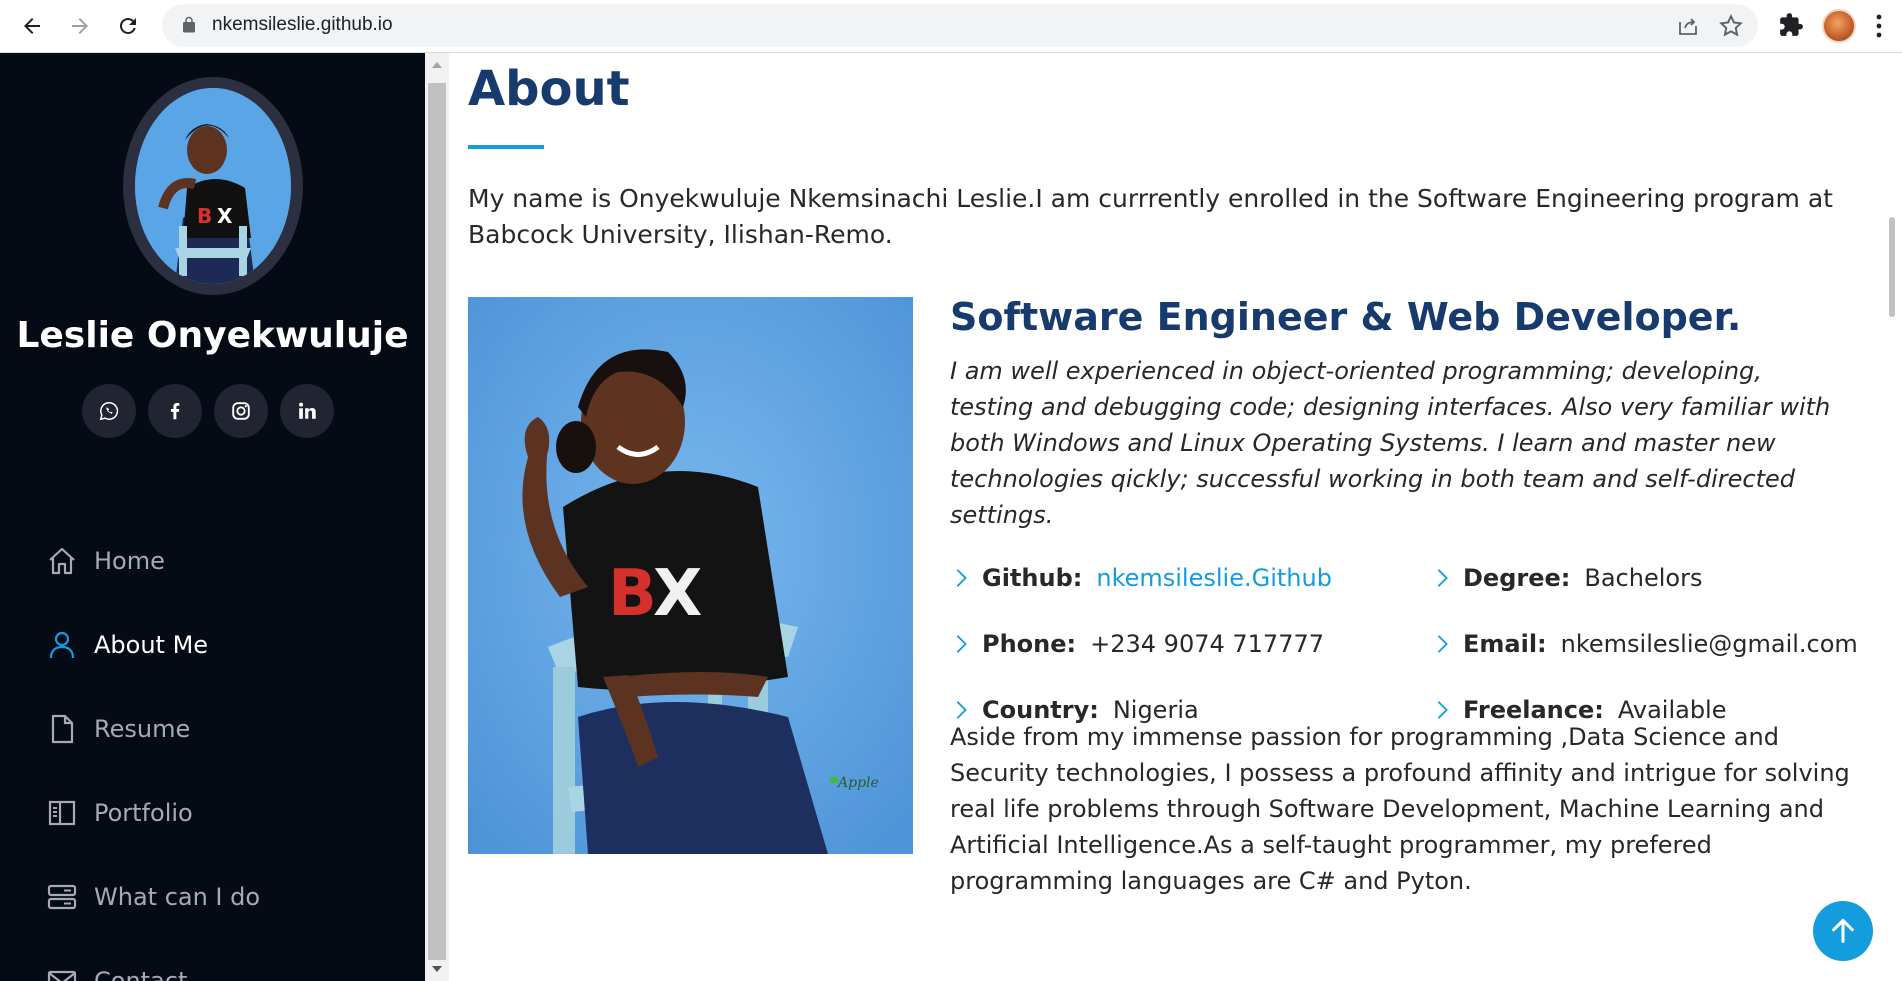 This screenshot has height=981, width=1902. Describe the element at coordinates (506, 147) in the screenshot. I see `title-underline` at that location.